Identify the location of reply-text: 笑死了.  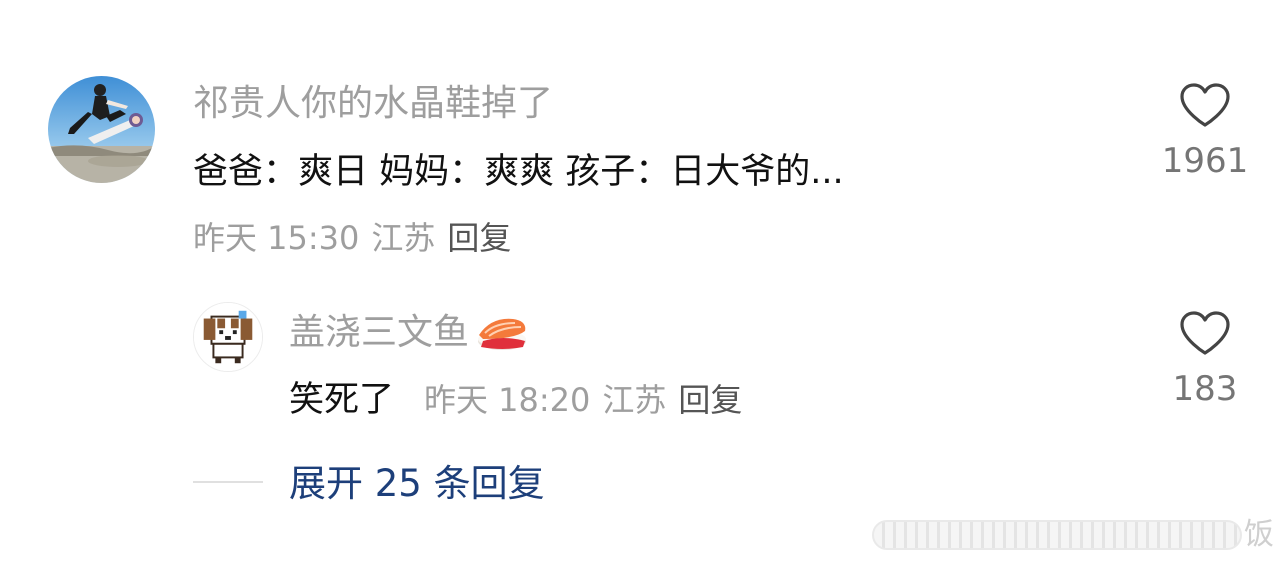
(342, 400).